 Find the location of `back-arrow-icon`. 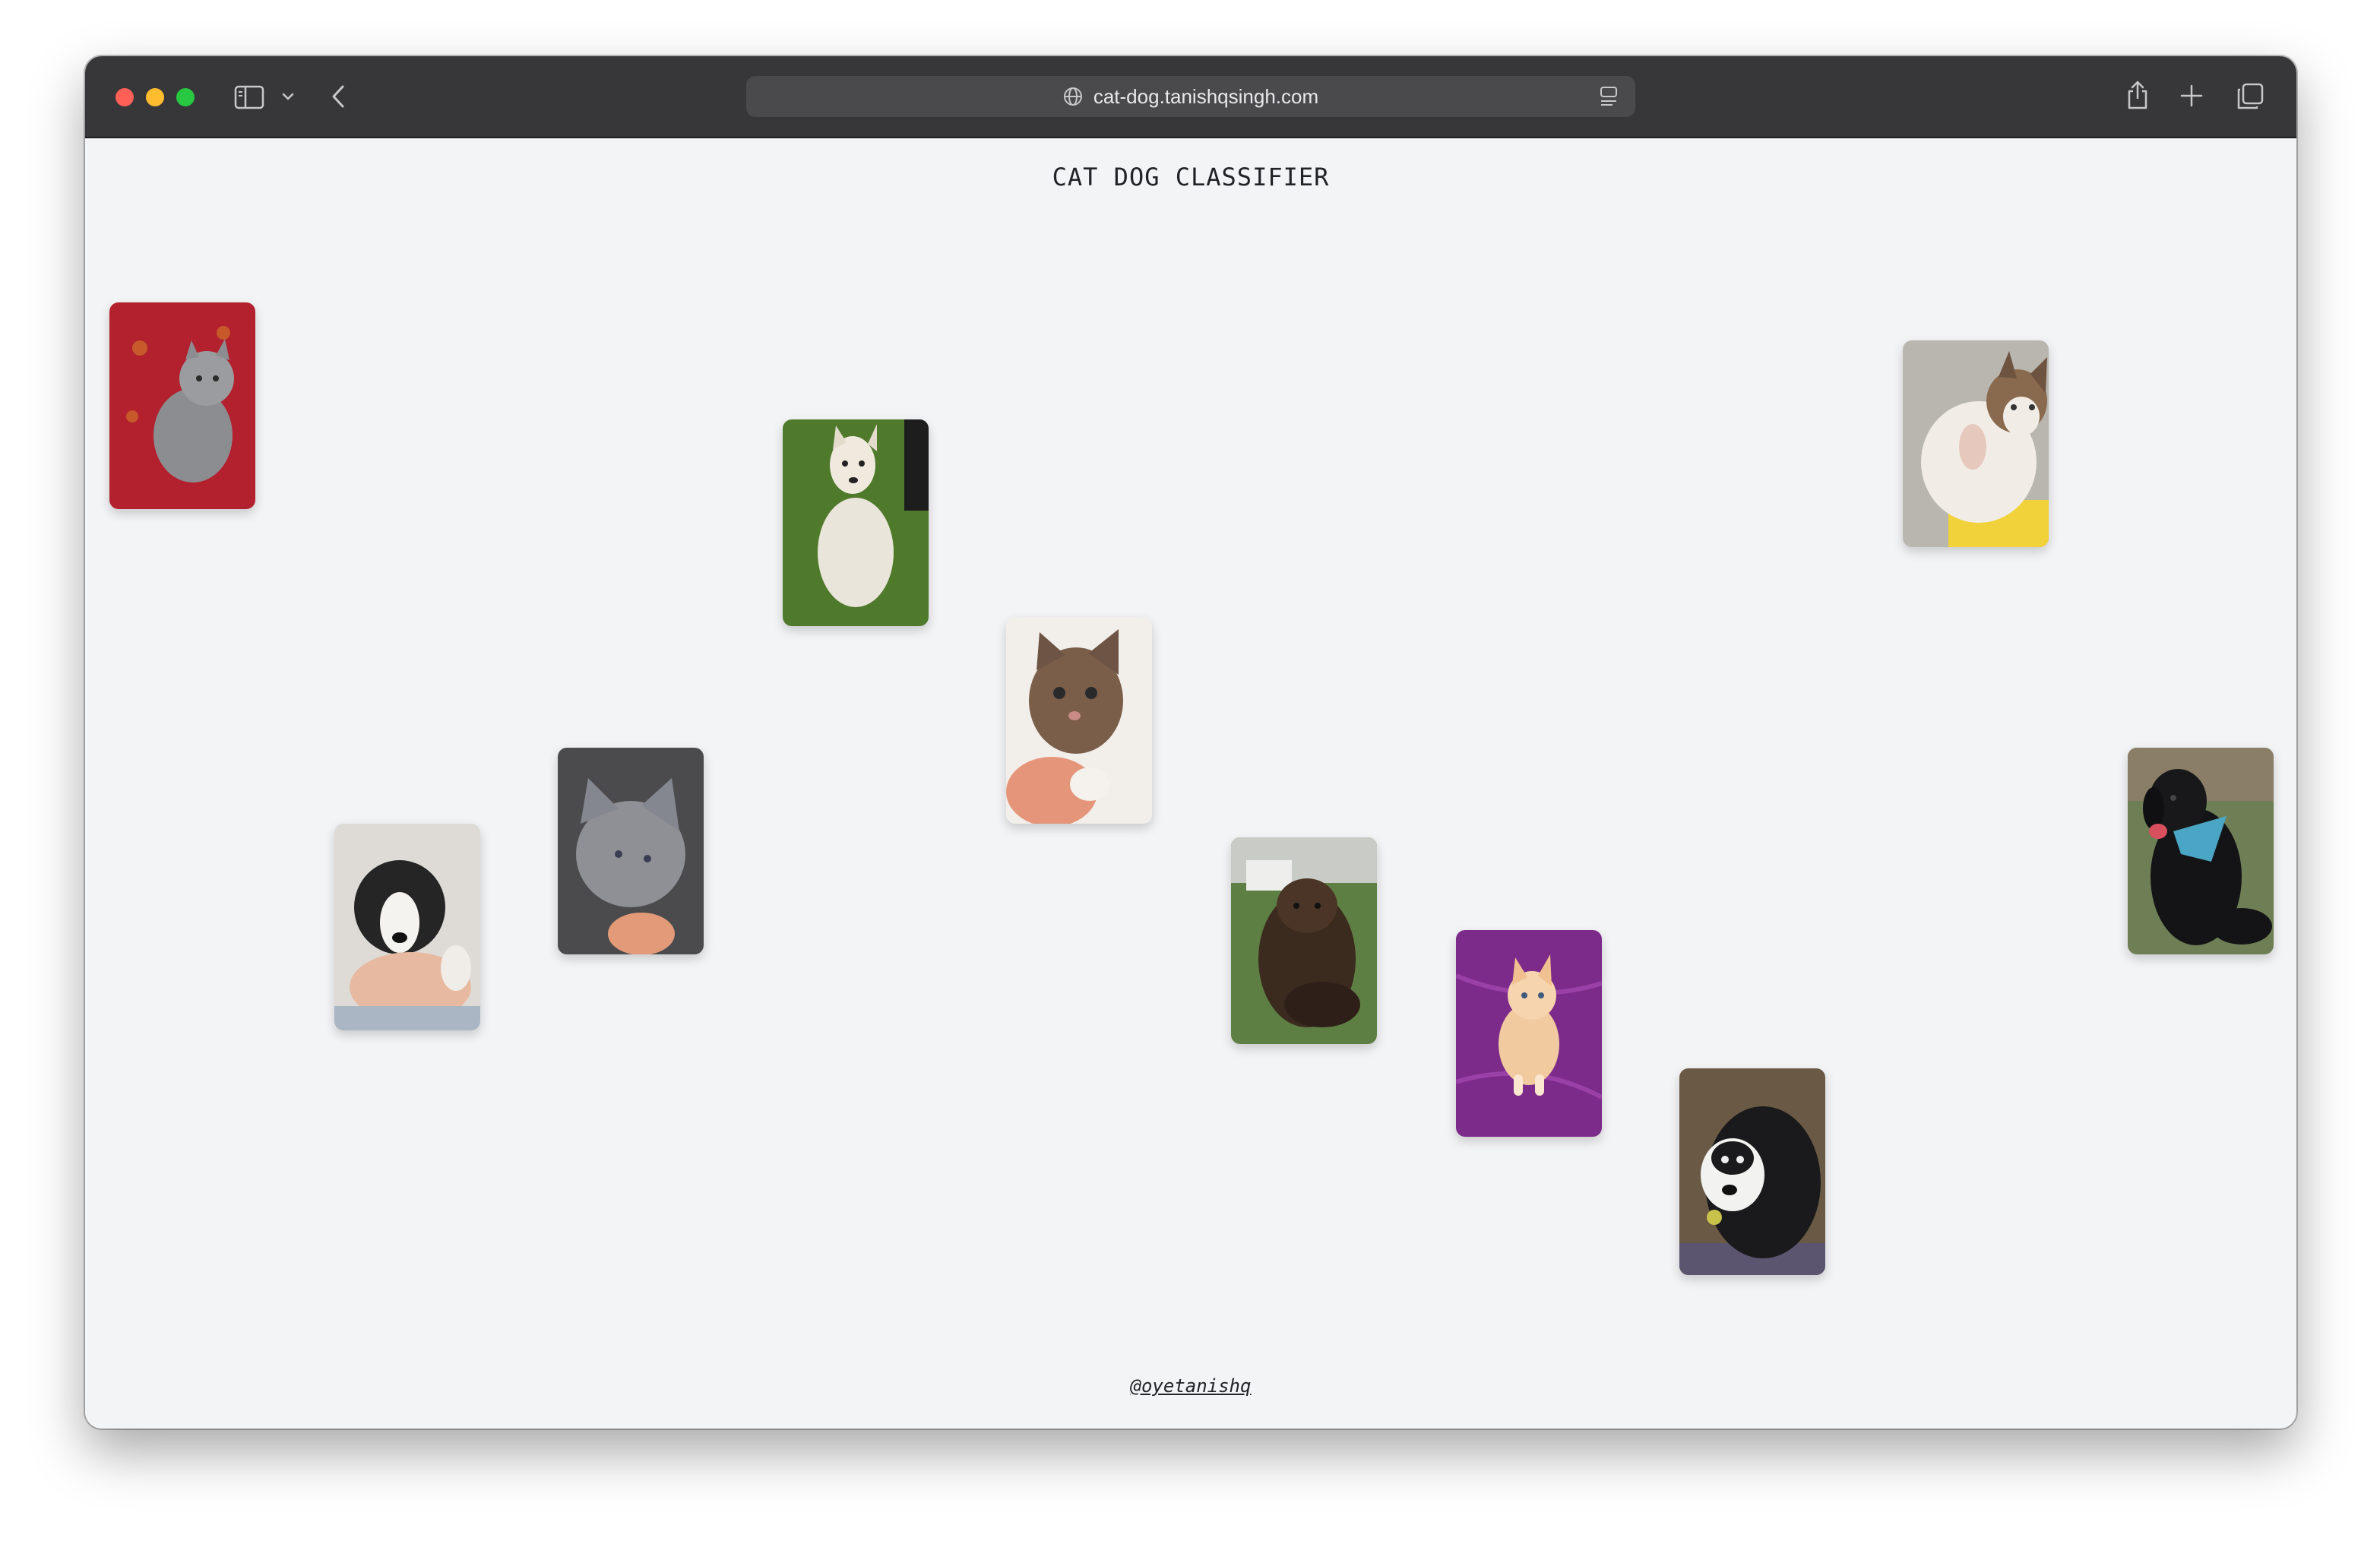

back-arrow-icon is located at coordinates (338, 97).